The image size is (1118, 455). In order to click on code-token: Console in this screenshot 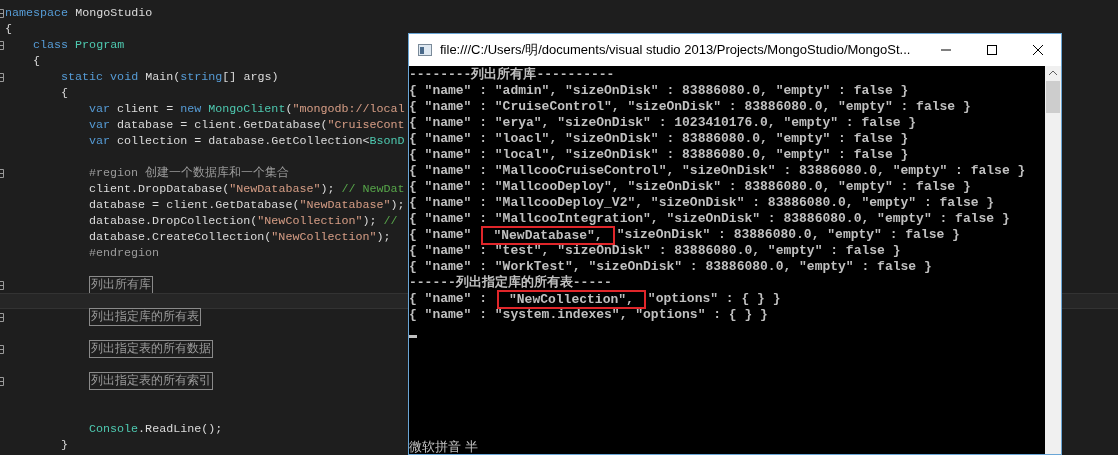, I will do `click(114, 429)`.